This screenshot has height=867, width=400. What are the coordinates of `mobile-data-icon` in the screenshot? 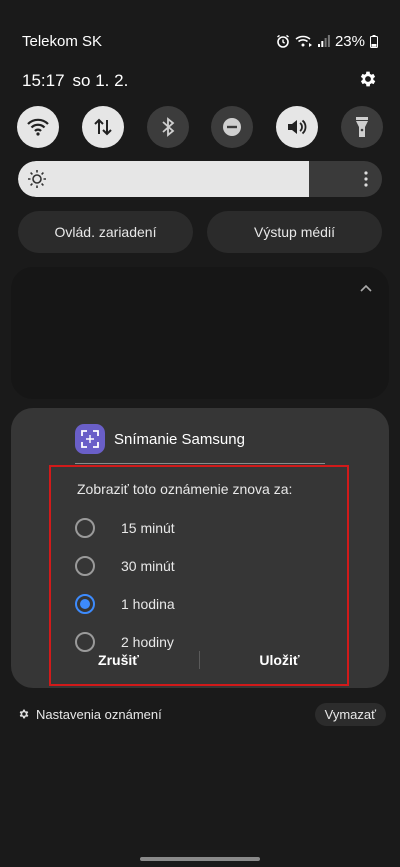 It's located at (103, 127).